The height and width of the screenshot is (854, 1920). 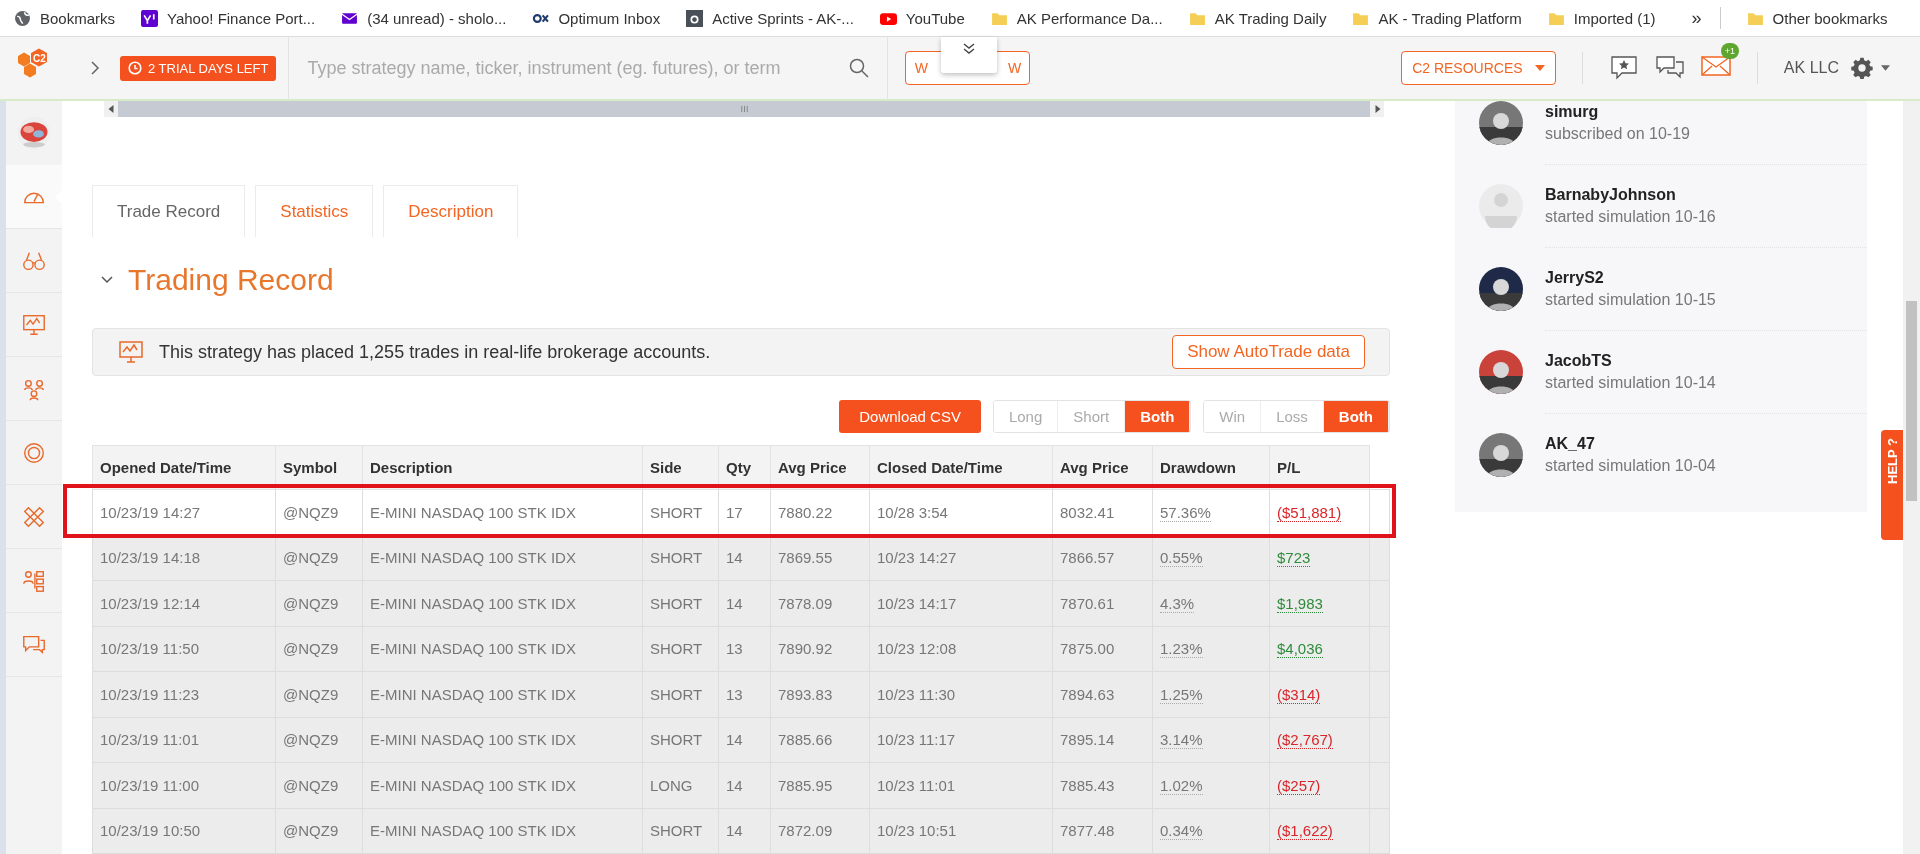 I want to click on column-header: Closed Date/Time, so click(x=961, y=467).